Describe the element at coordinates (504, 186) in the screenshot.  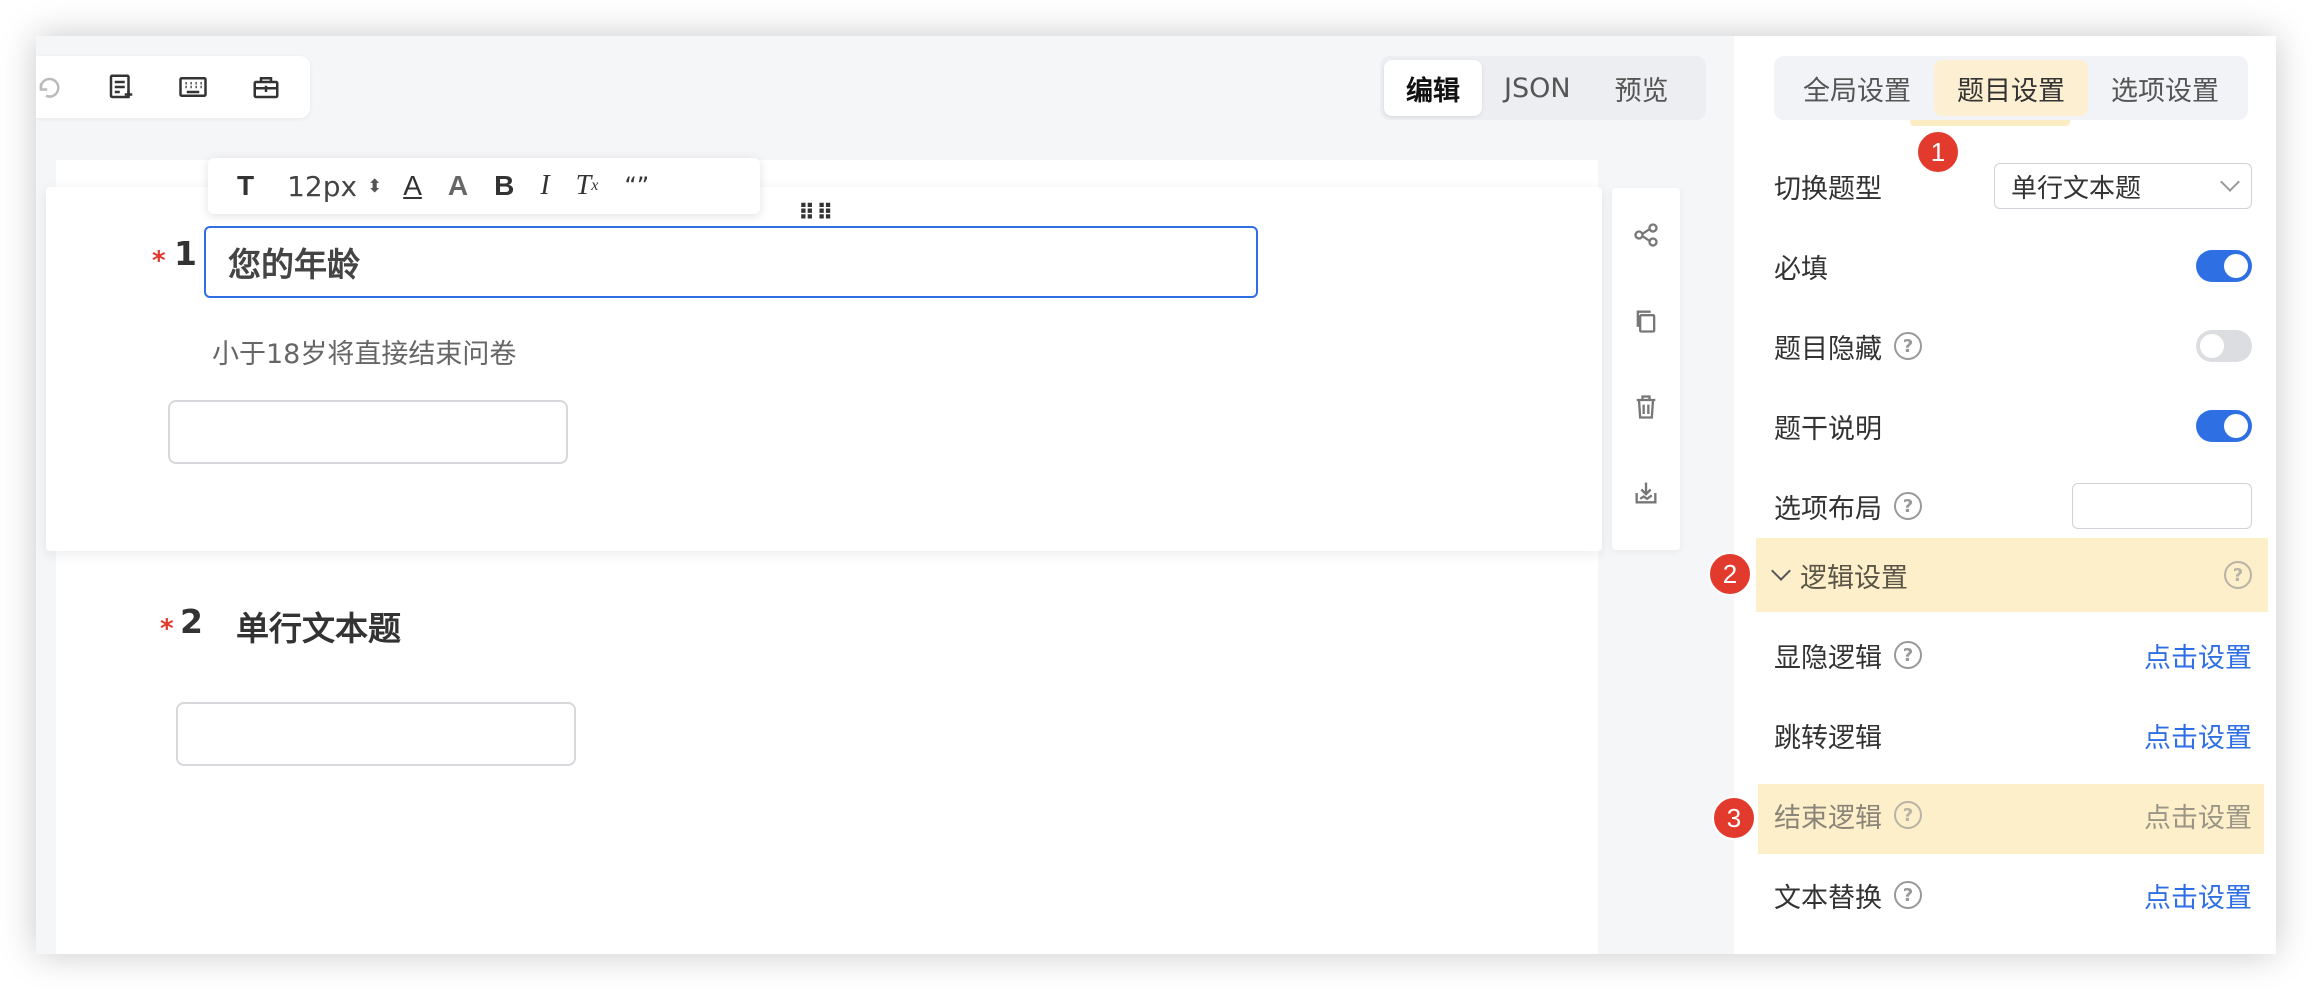
I see `bold-icon: B` at that location.